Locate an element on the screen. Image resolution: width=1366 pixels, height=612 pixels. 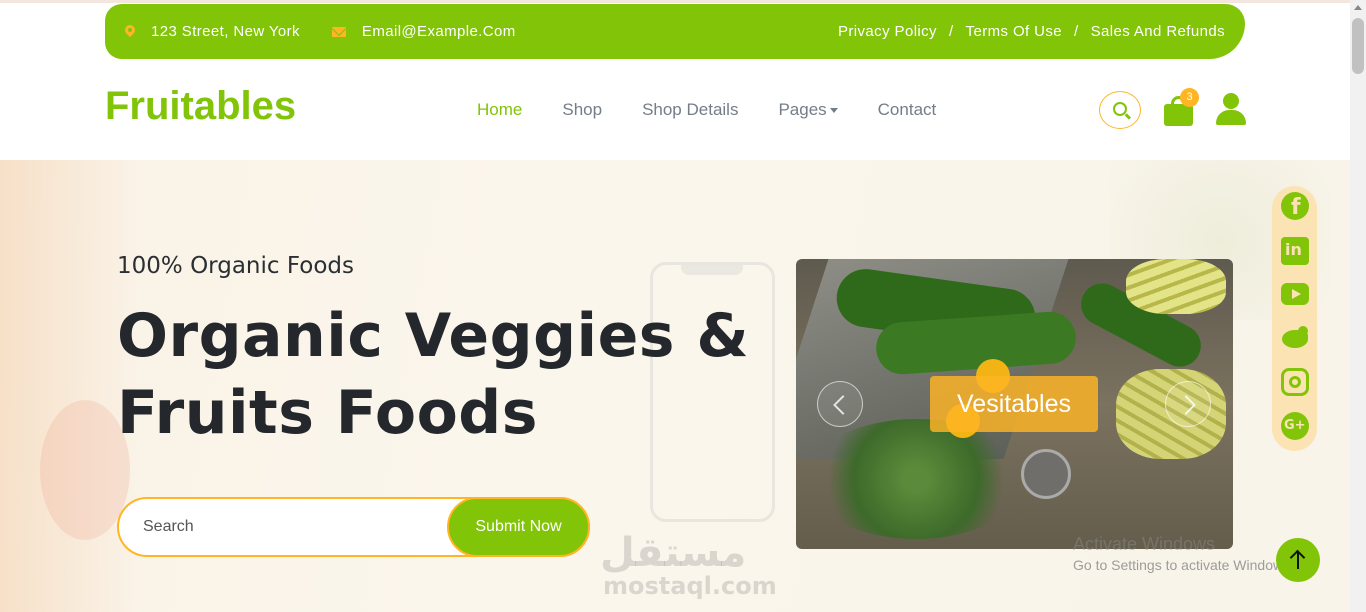
cart-count-badge: 3 is located at coordinates (1189, 97).